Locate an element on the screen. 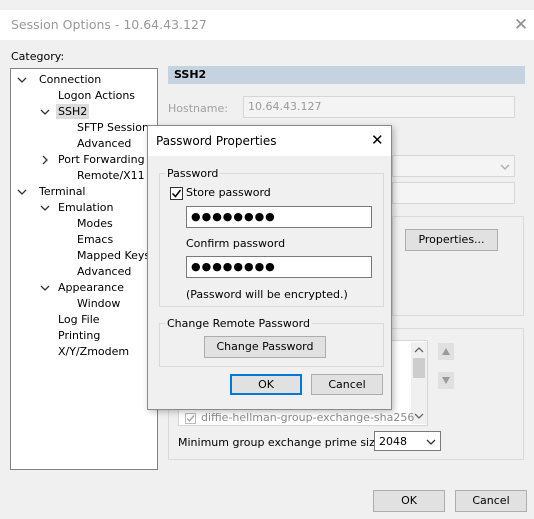 This screenshot has width=534, height=519. min-group-value: 2048 is located at coordinates (393, 441).